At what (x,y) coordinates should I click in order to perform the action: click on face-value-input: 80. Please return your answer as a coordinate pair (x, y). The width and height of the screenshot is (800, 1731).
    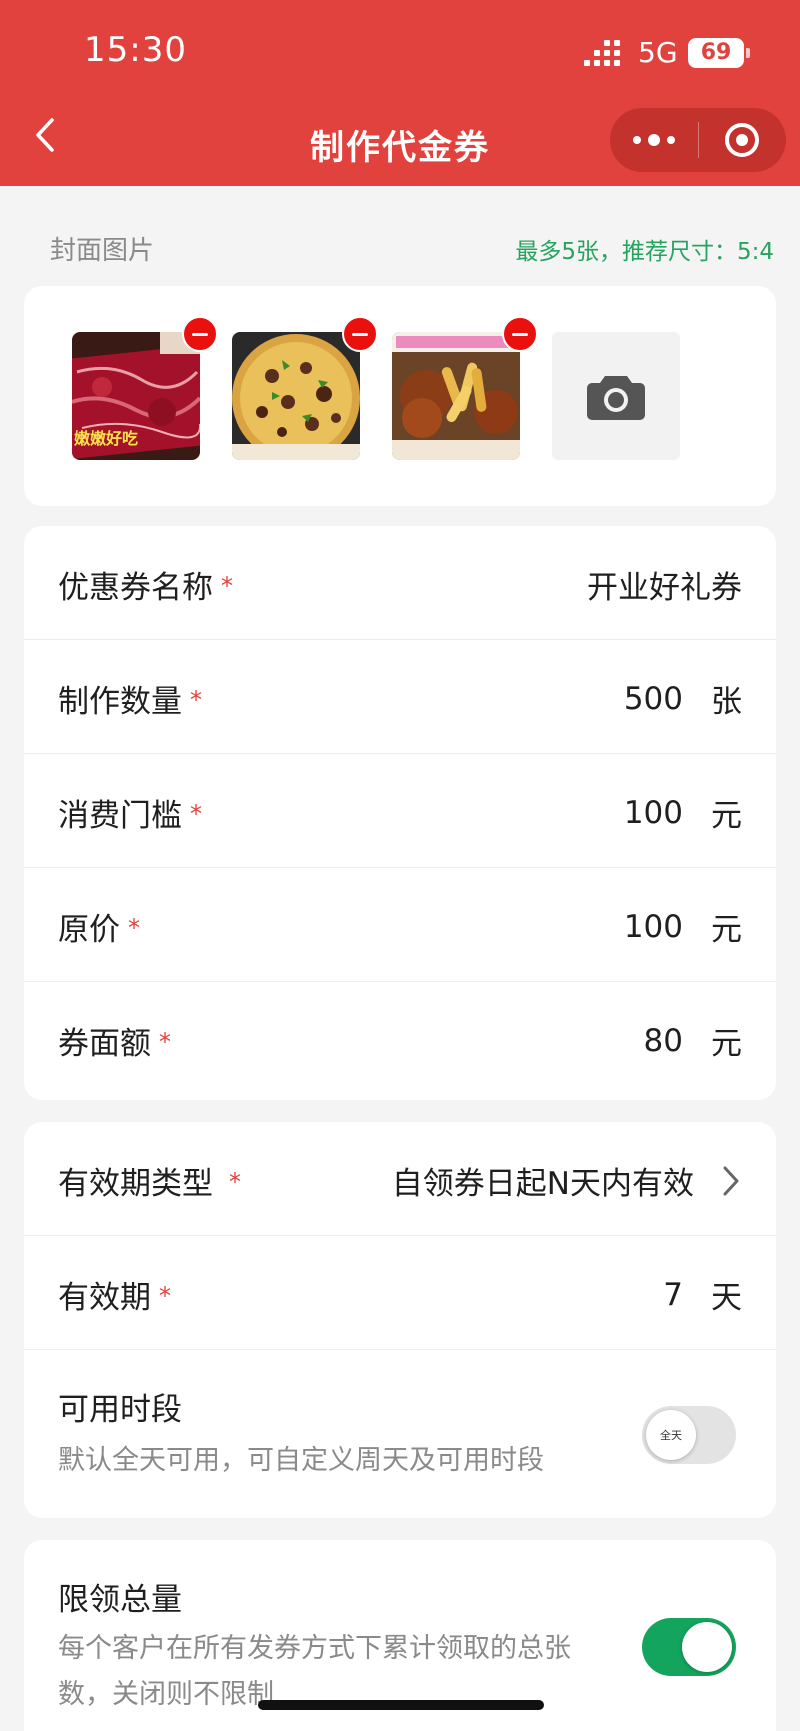
    Looking at the image, I should click on (663, 1041).